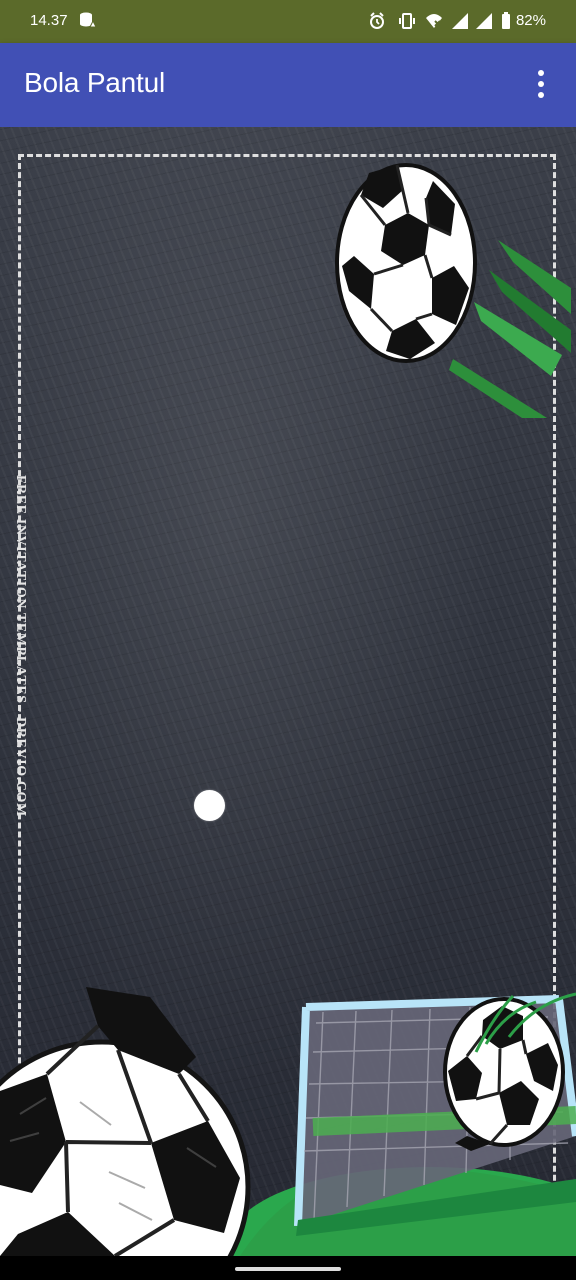 Image resolution: width=576 pixels, height=1280 pixels. Describe the element at coordinates (88, 20) in the screenshot. I see `database-warning-icon` at that location.